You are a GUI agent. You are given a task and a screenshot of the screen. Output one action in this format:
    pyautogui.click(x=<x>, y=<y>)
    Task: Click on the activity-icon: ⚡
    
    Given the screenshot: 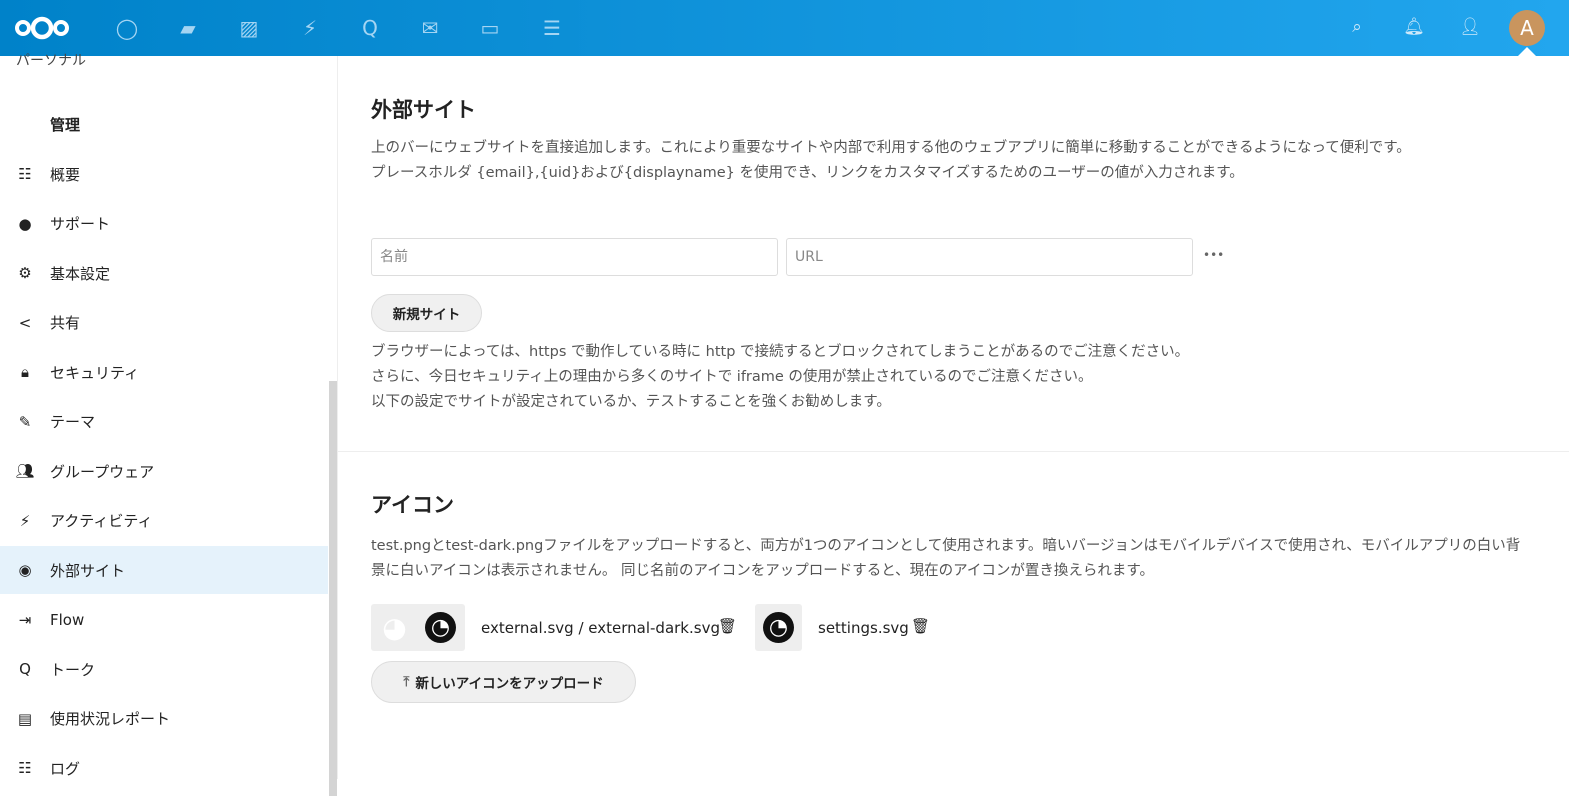 What is the action you would take?
    pyautogui.click(x=310, y=28)
    